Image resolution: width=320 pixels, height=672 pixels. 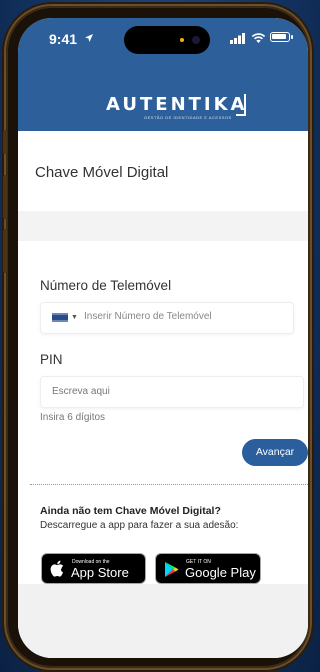 What do you see at coordinates (74, 317) in the screenshot?
I see `chevron-down-icon: ▼` at bounding box center [74, 317].